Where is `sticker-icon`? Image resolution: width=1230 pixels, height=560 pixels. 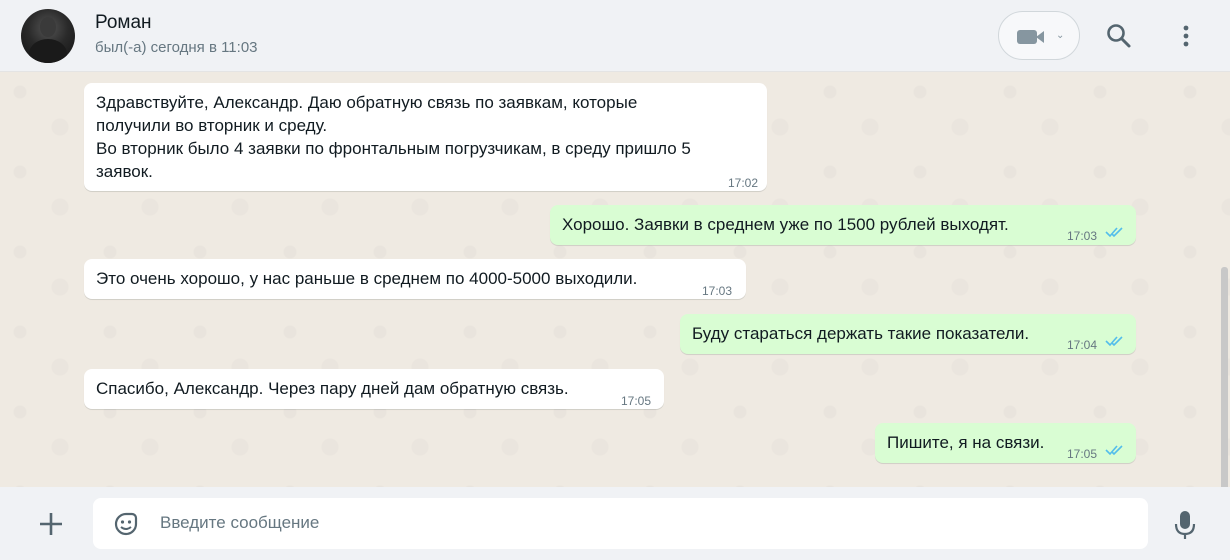
sticker-icon is located at coordinates (126, 524).